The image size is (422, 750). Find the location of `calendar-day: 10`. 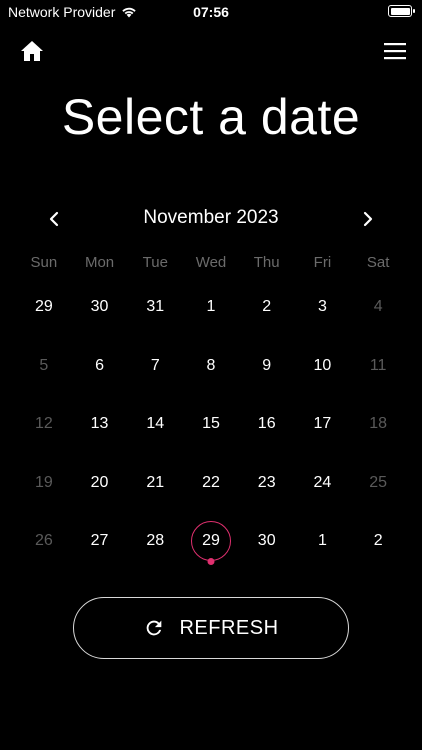

calendar-day: 10 is located at coordinates (323, 366).